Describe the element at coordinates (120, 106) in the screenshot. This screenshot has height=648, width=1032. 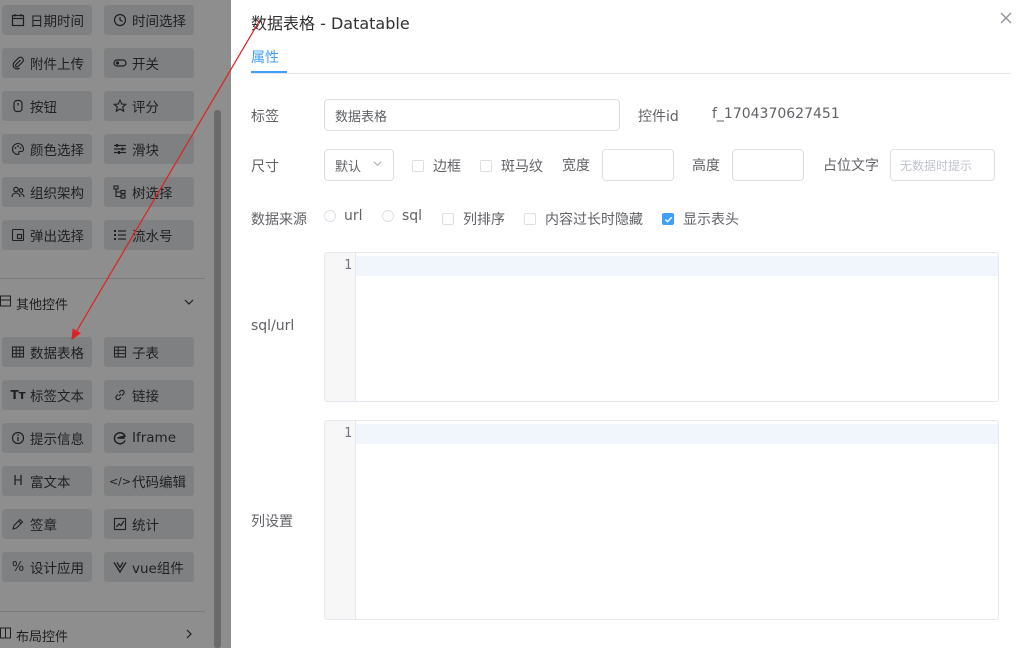
I see `star-icon` at that location.